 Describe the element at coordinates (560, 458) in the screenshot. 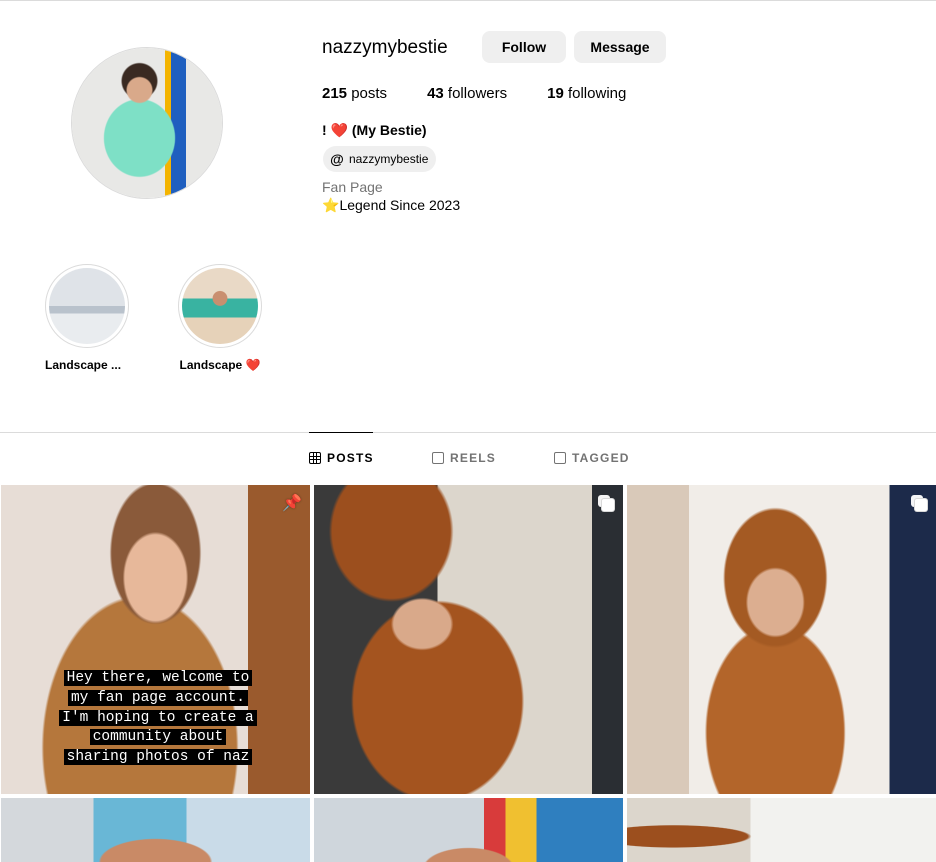

I see `tagged-icon` at that location.